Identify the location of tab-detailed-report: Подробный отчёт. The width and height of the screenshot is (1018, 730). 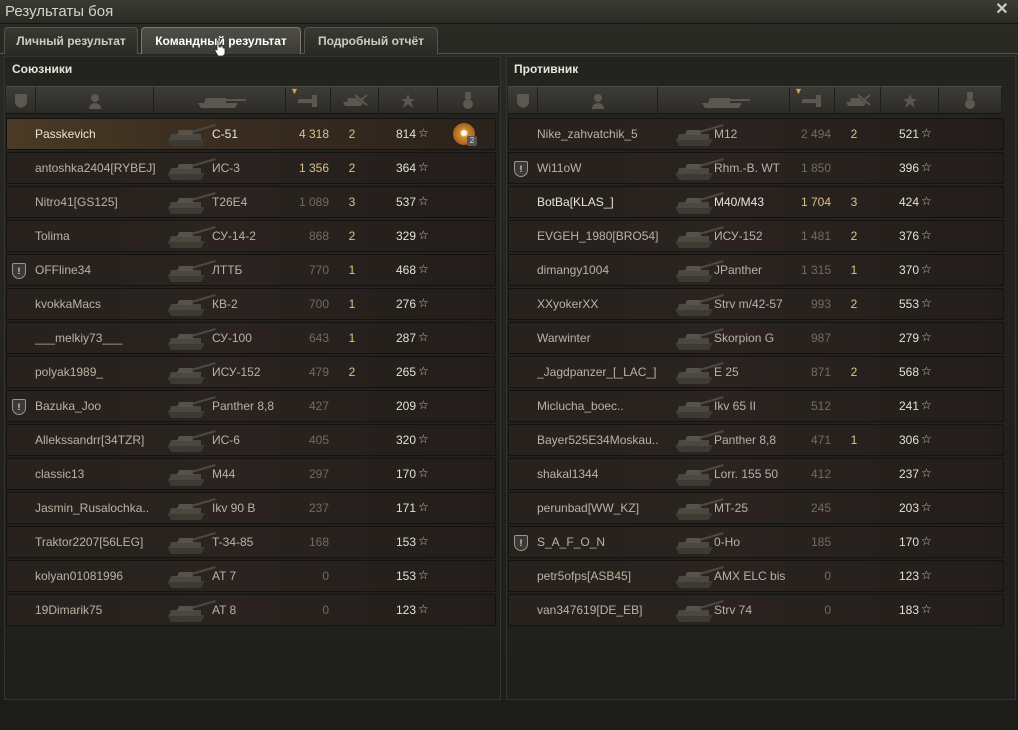
(371, 40).